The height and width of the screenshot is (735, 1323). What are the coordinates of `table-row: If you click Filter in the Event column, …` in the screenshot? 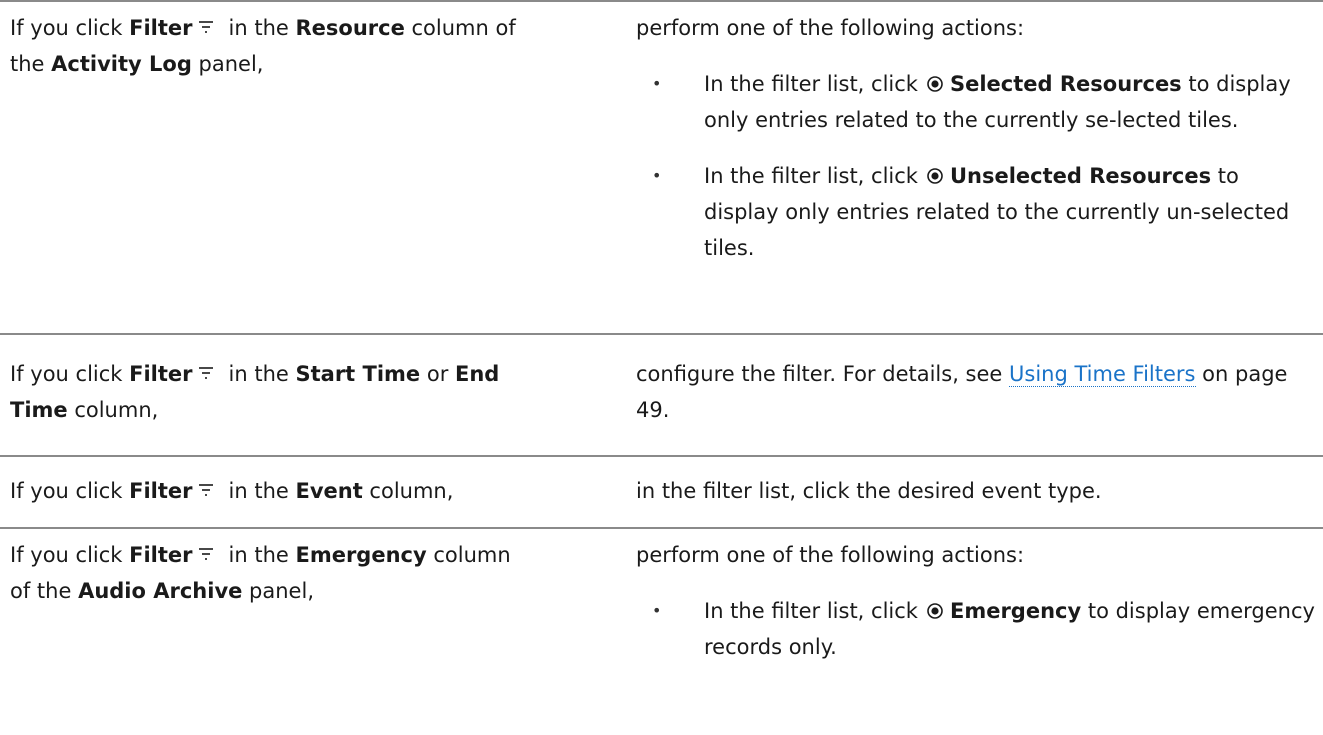 It's located at (661, 491).